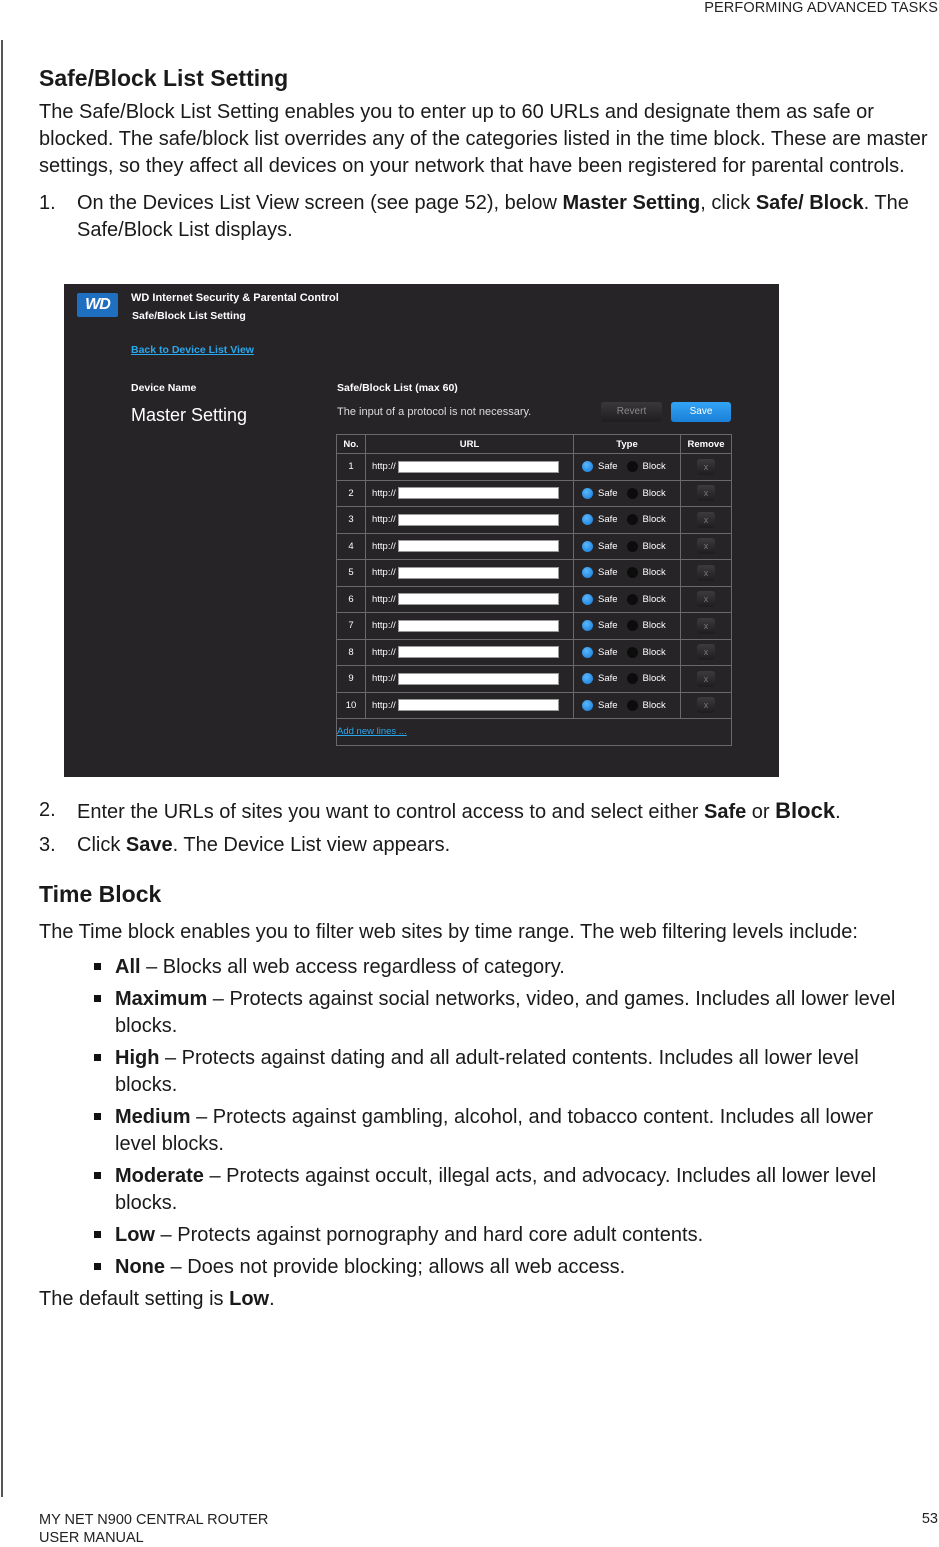 The height and width of the screenshot is (1547, 939). I want to click on device-name-label: Device Name, so click(164, 388).